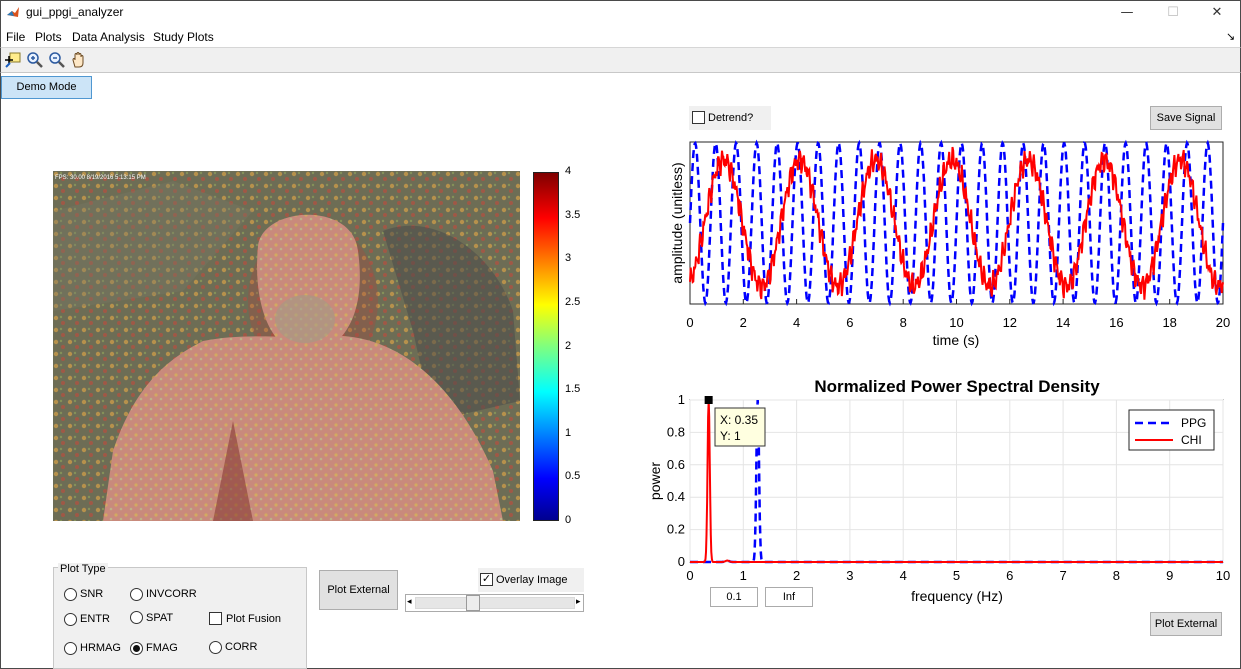  I want to click on title-bar, so click(620, 13).